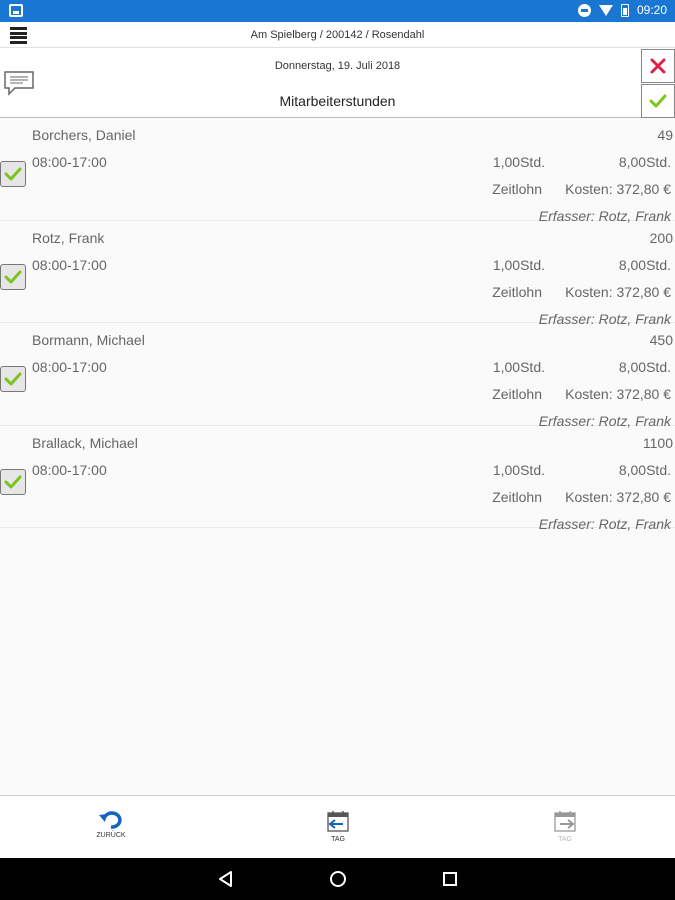  I want to click on back-nav-icon, so click(226, 879).